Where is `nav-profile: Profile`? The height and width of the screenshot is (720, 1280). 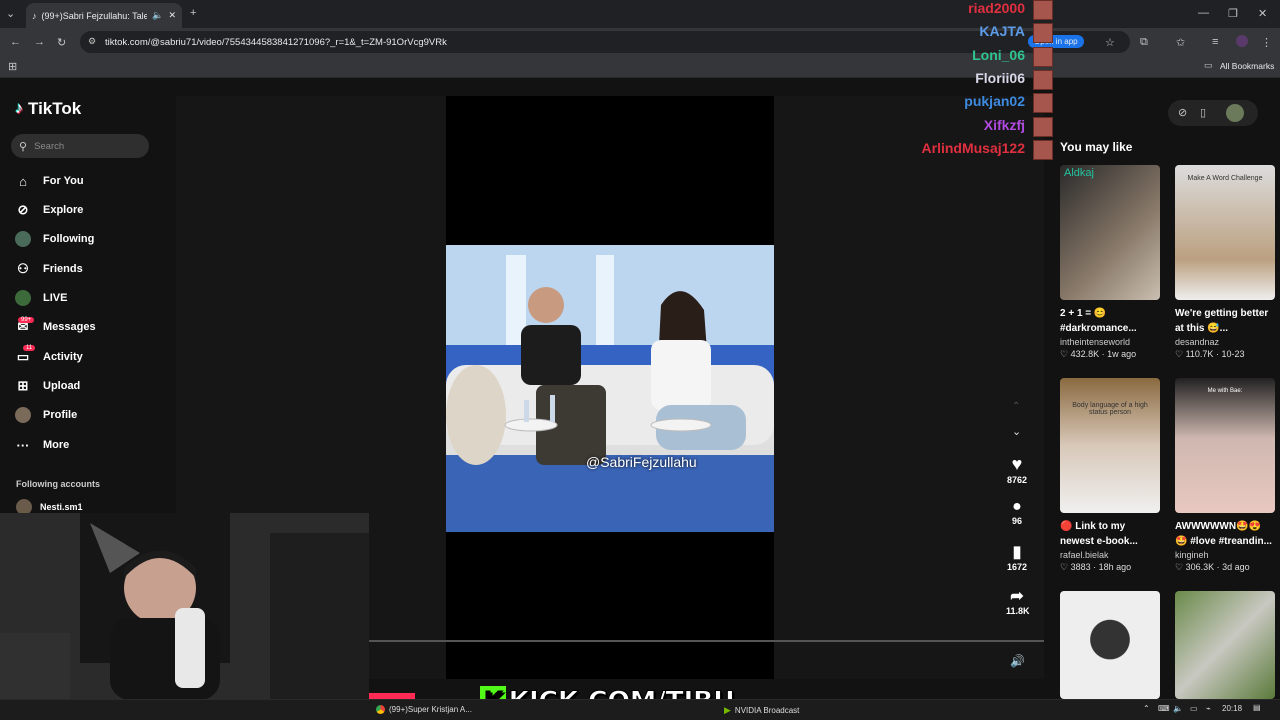 nav-profile: Profile is located at coordinates (46, 415).